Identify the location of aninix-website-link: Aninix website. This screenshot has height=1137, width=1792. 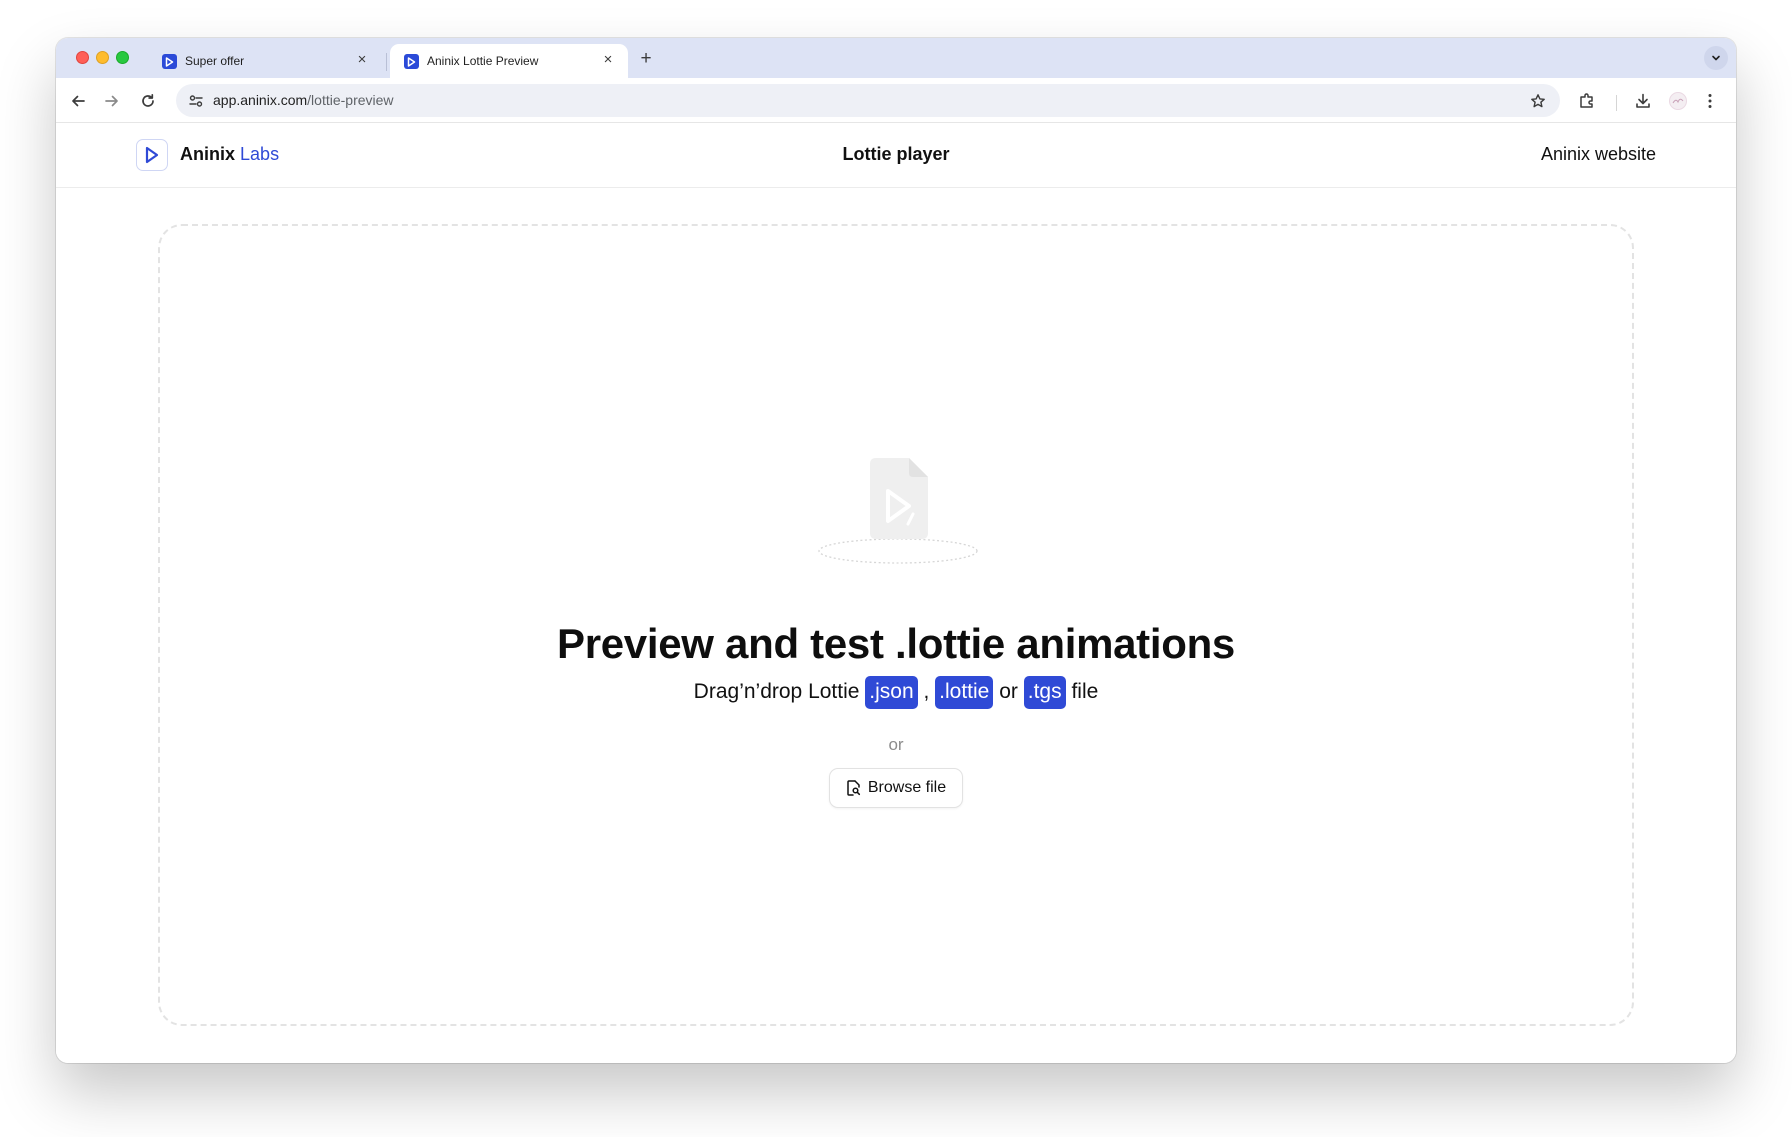
(1598, 154).